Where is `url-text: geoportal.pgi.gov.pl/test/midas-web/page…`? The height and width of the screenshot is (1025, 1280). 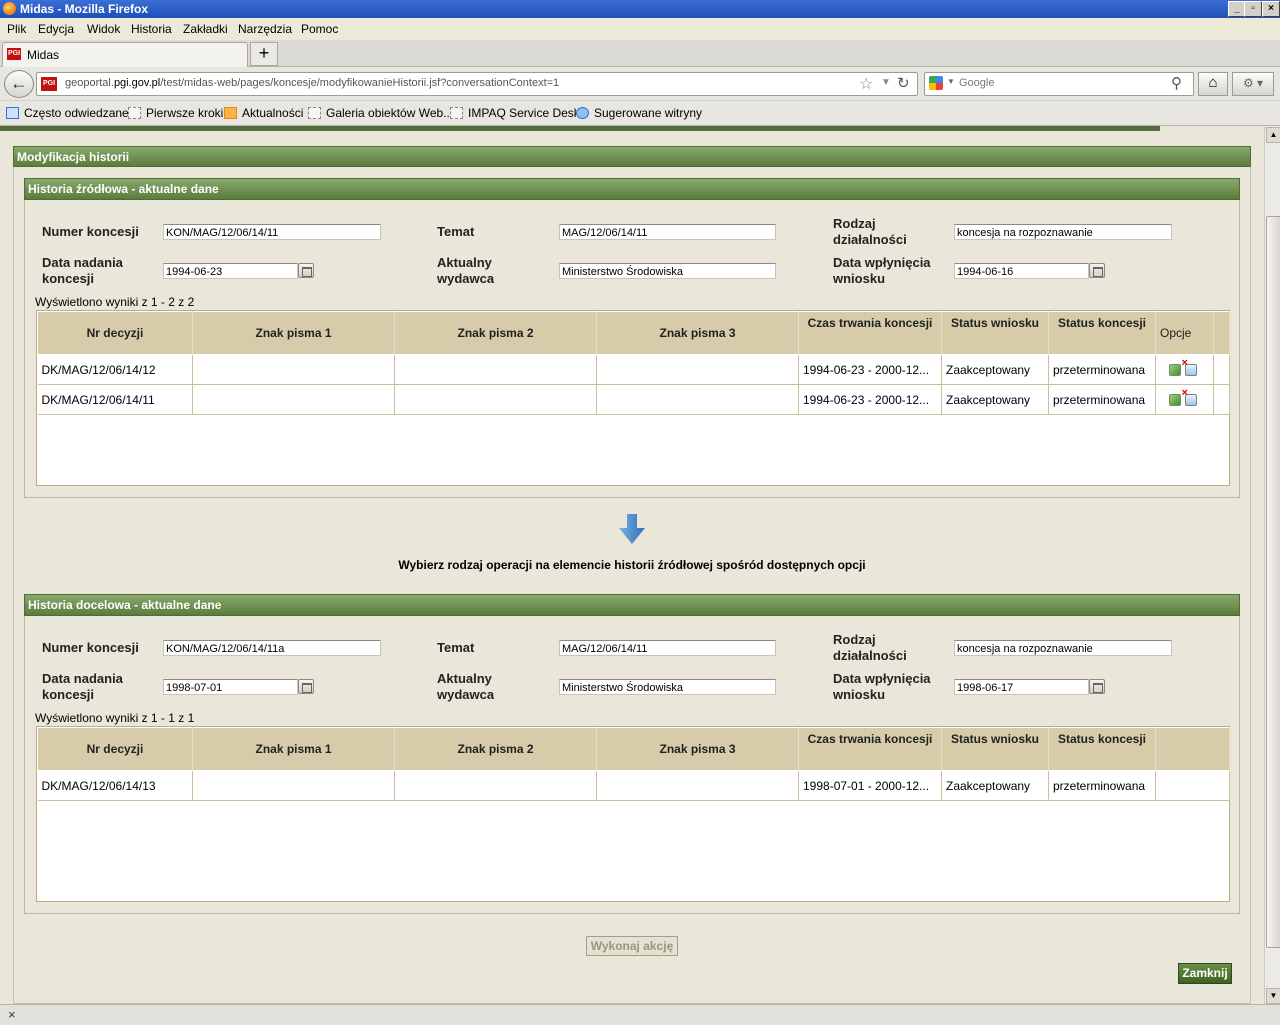 url-text: geoportal.pgi.gov.pl/test/midas-web/page… is located at coordinates (312, 83).